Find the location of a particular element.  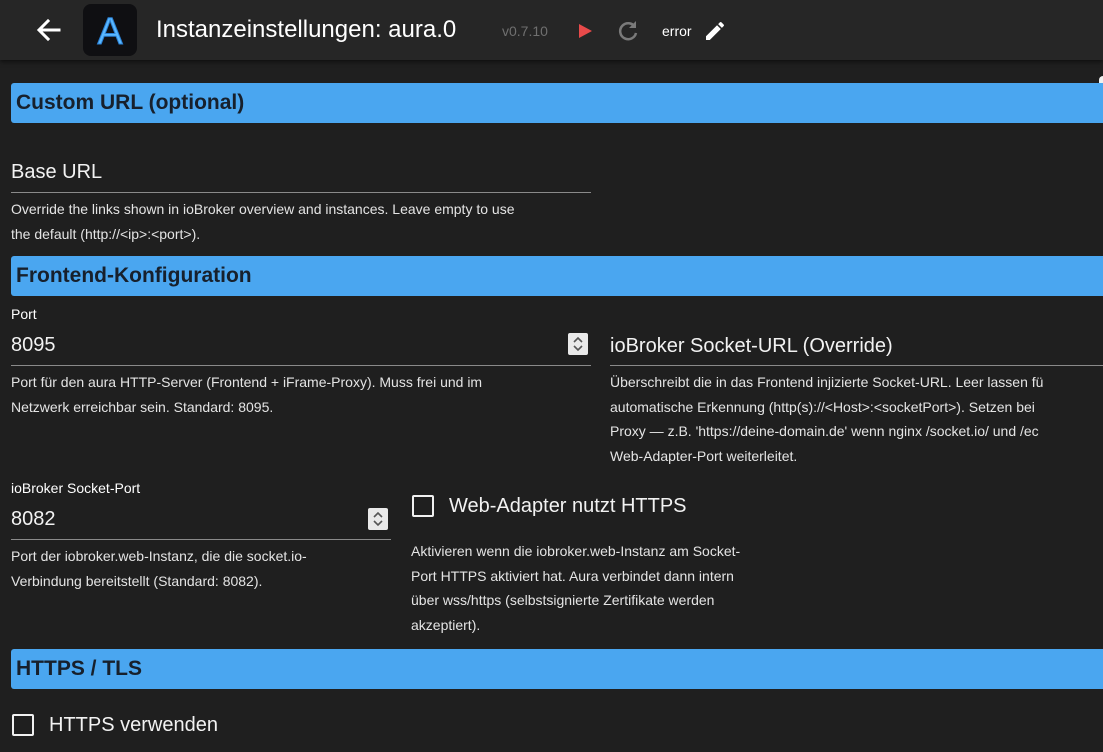

socket-port-stepper is located at coordinates (378, 519).